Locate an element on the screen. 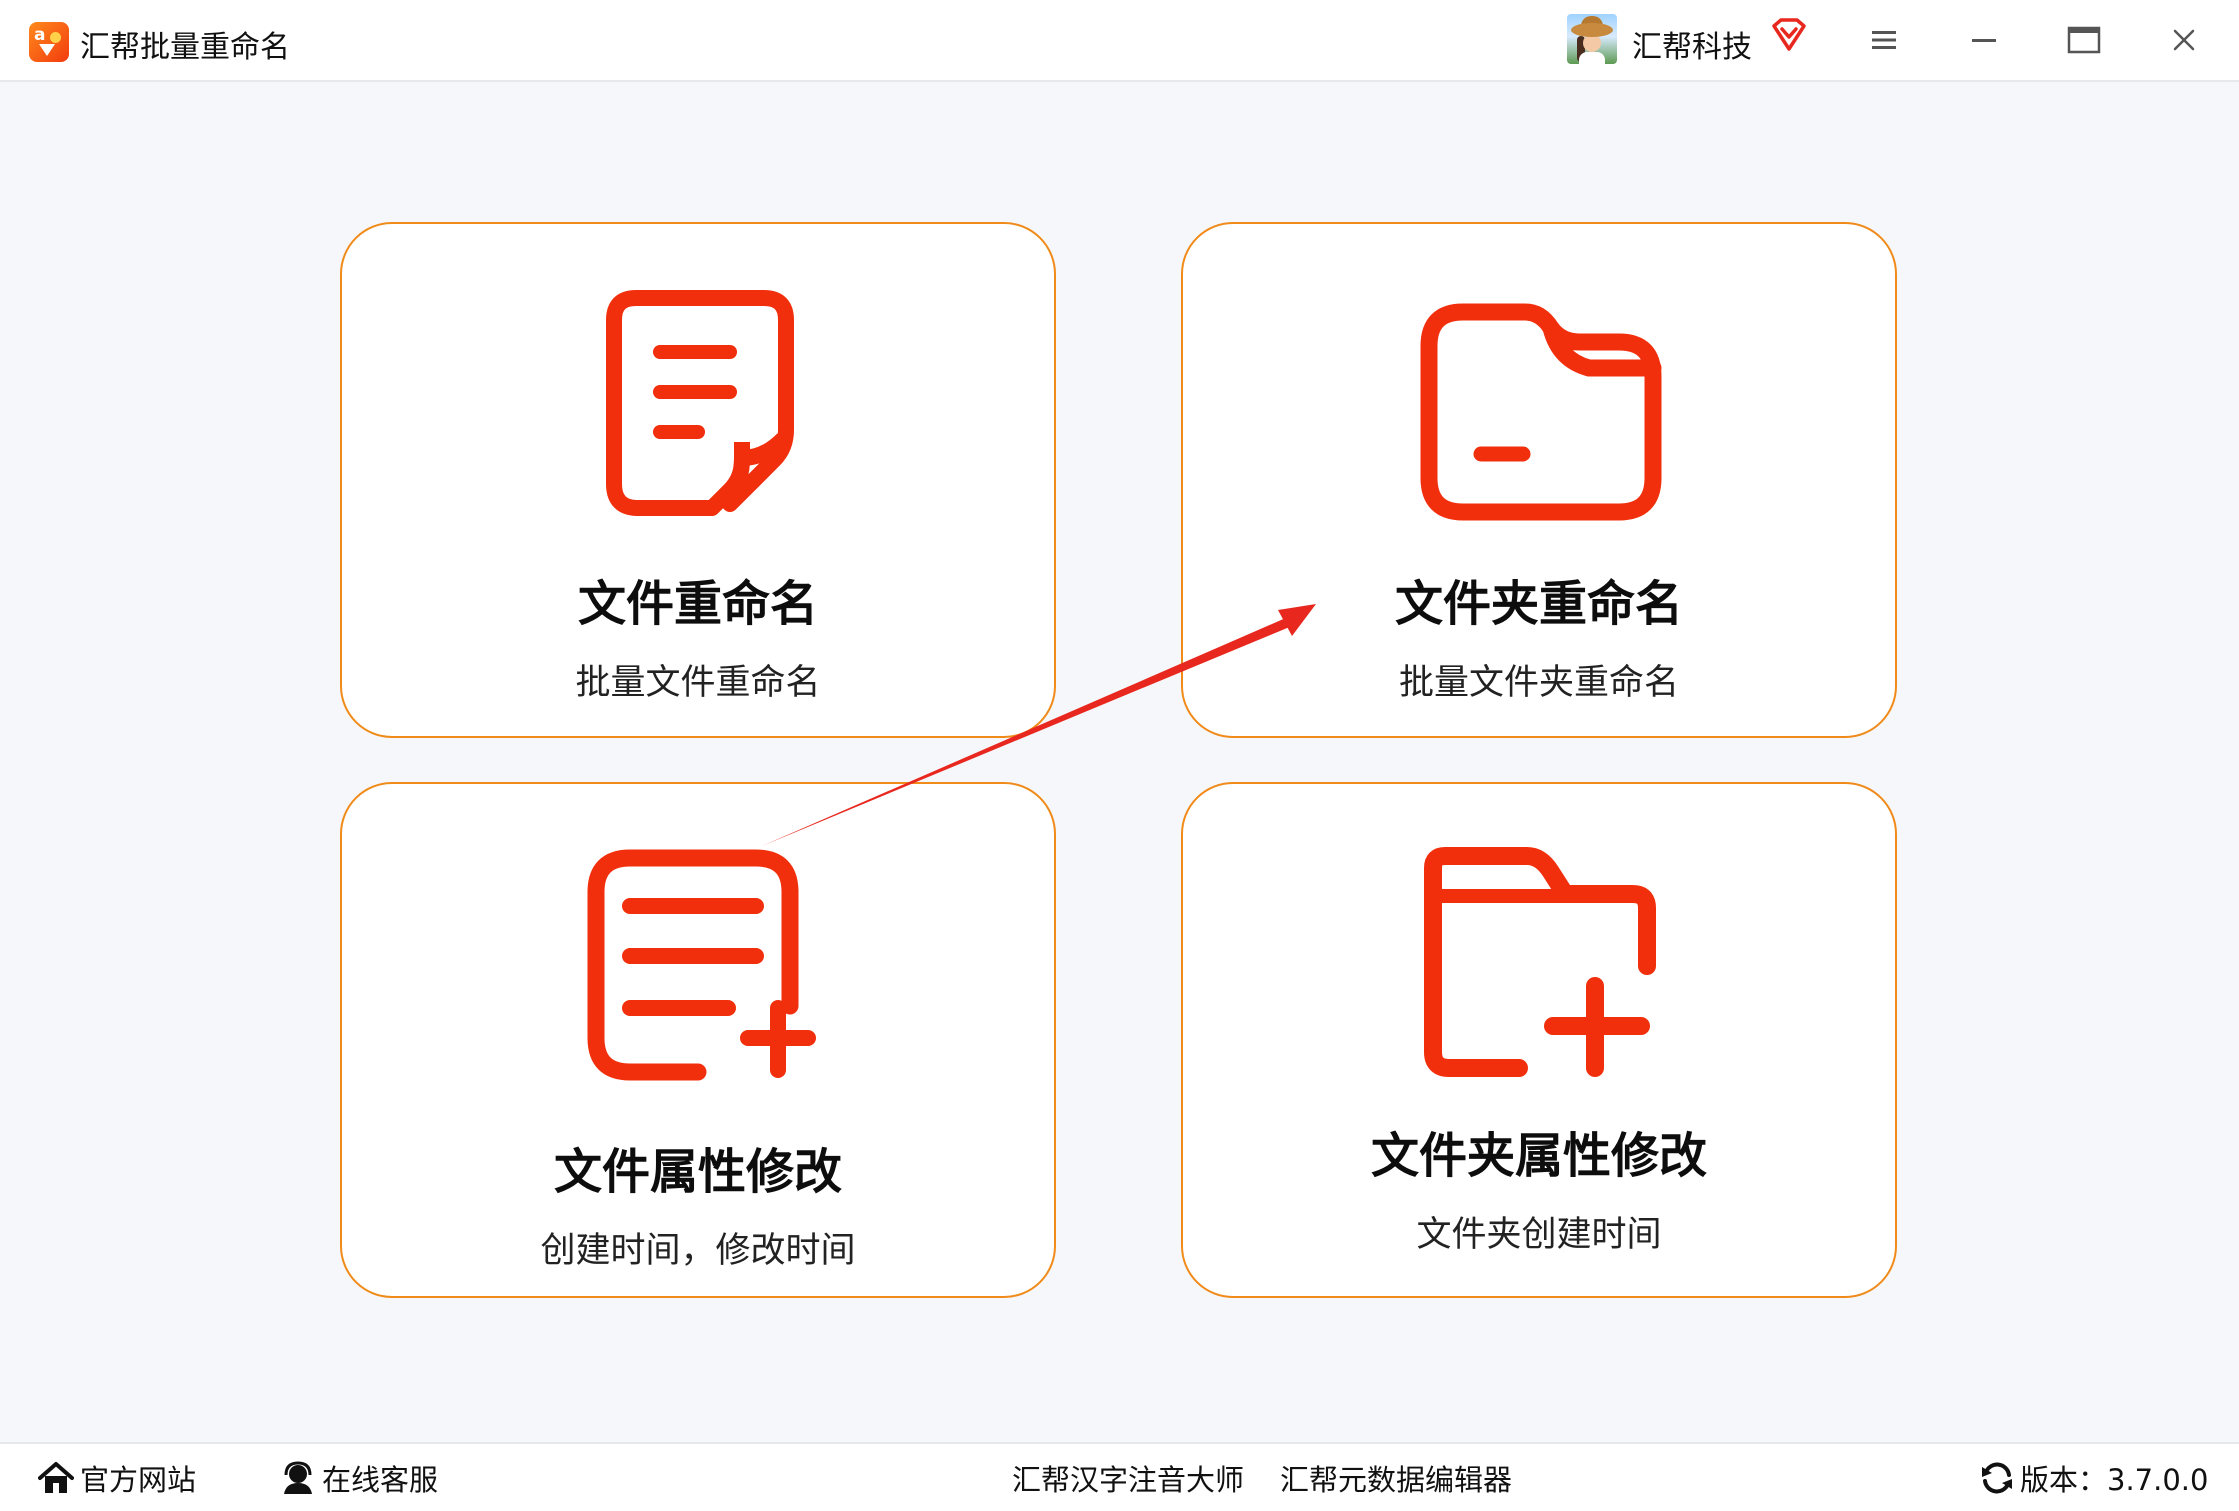 This screenshot has width=2239, height=1511. version-info: 版本：3.7.0.0 is located at coordinates (2094, 1478).